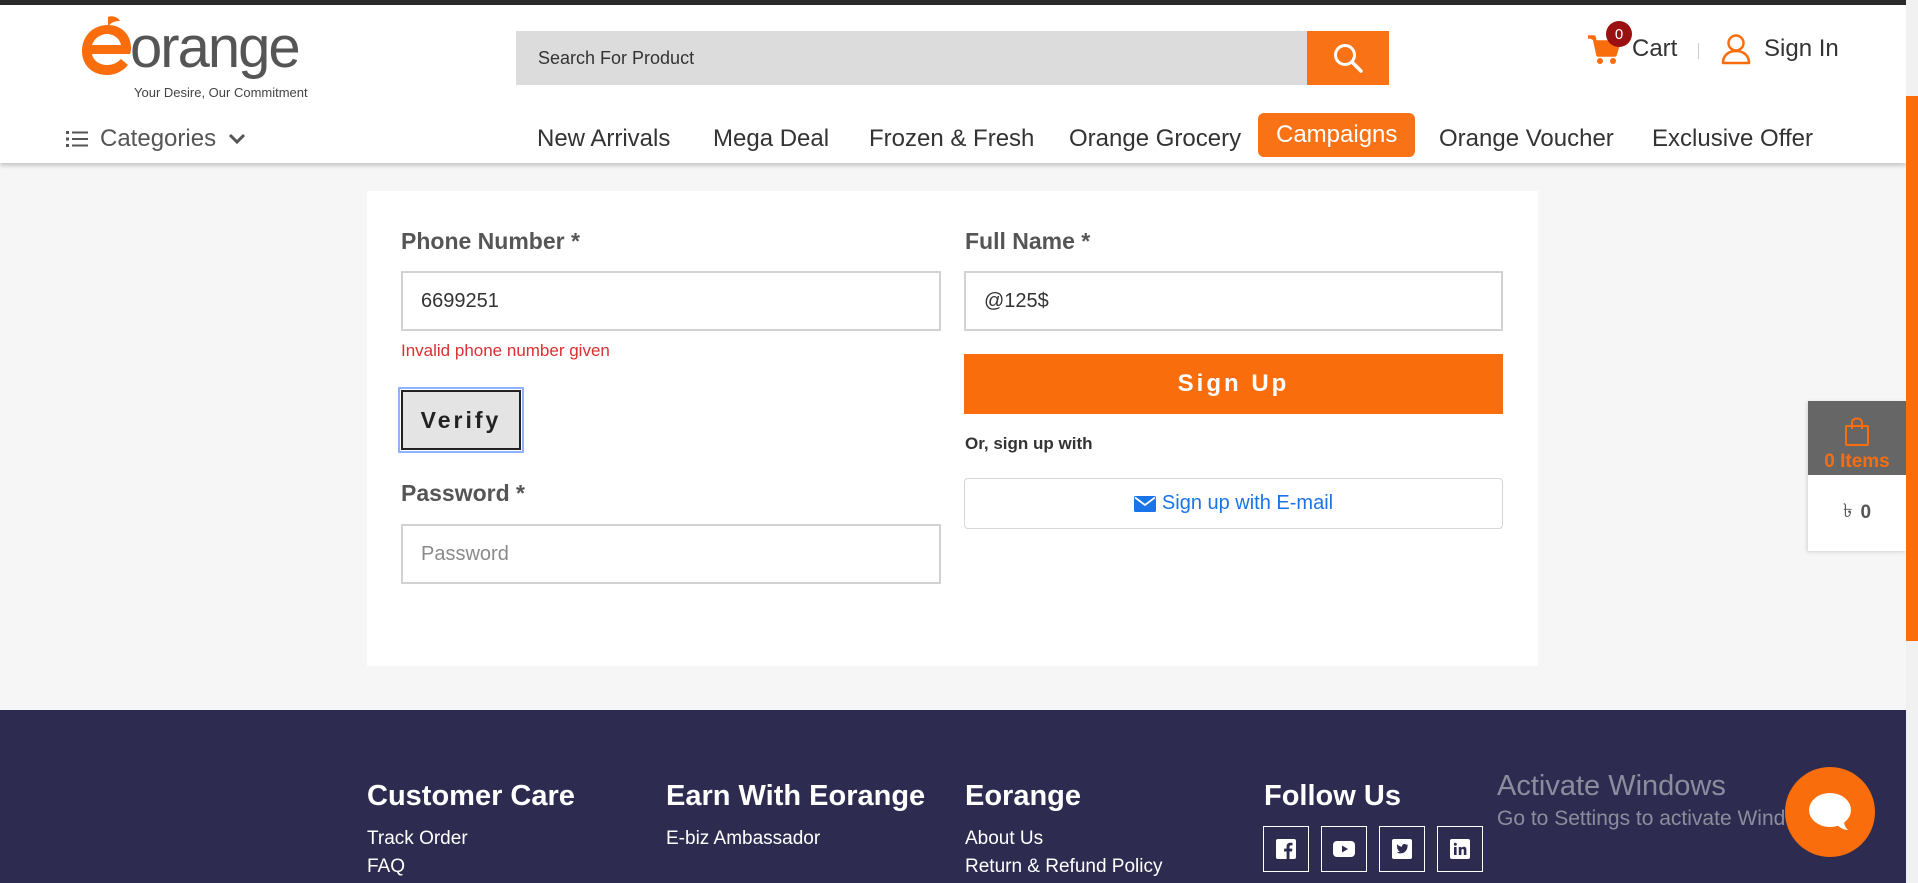 This screenshot has height=883, width=1918. I want to click on footer-customer-care-title: Customer Care, so click(471, 796).